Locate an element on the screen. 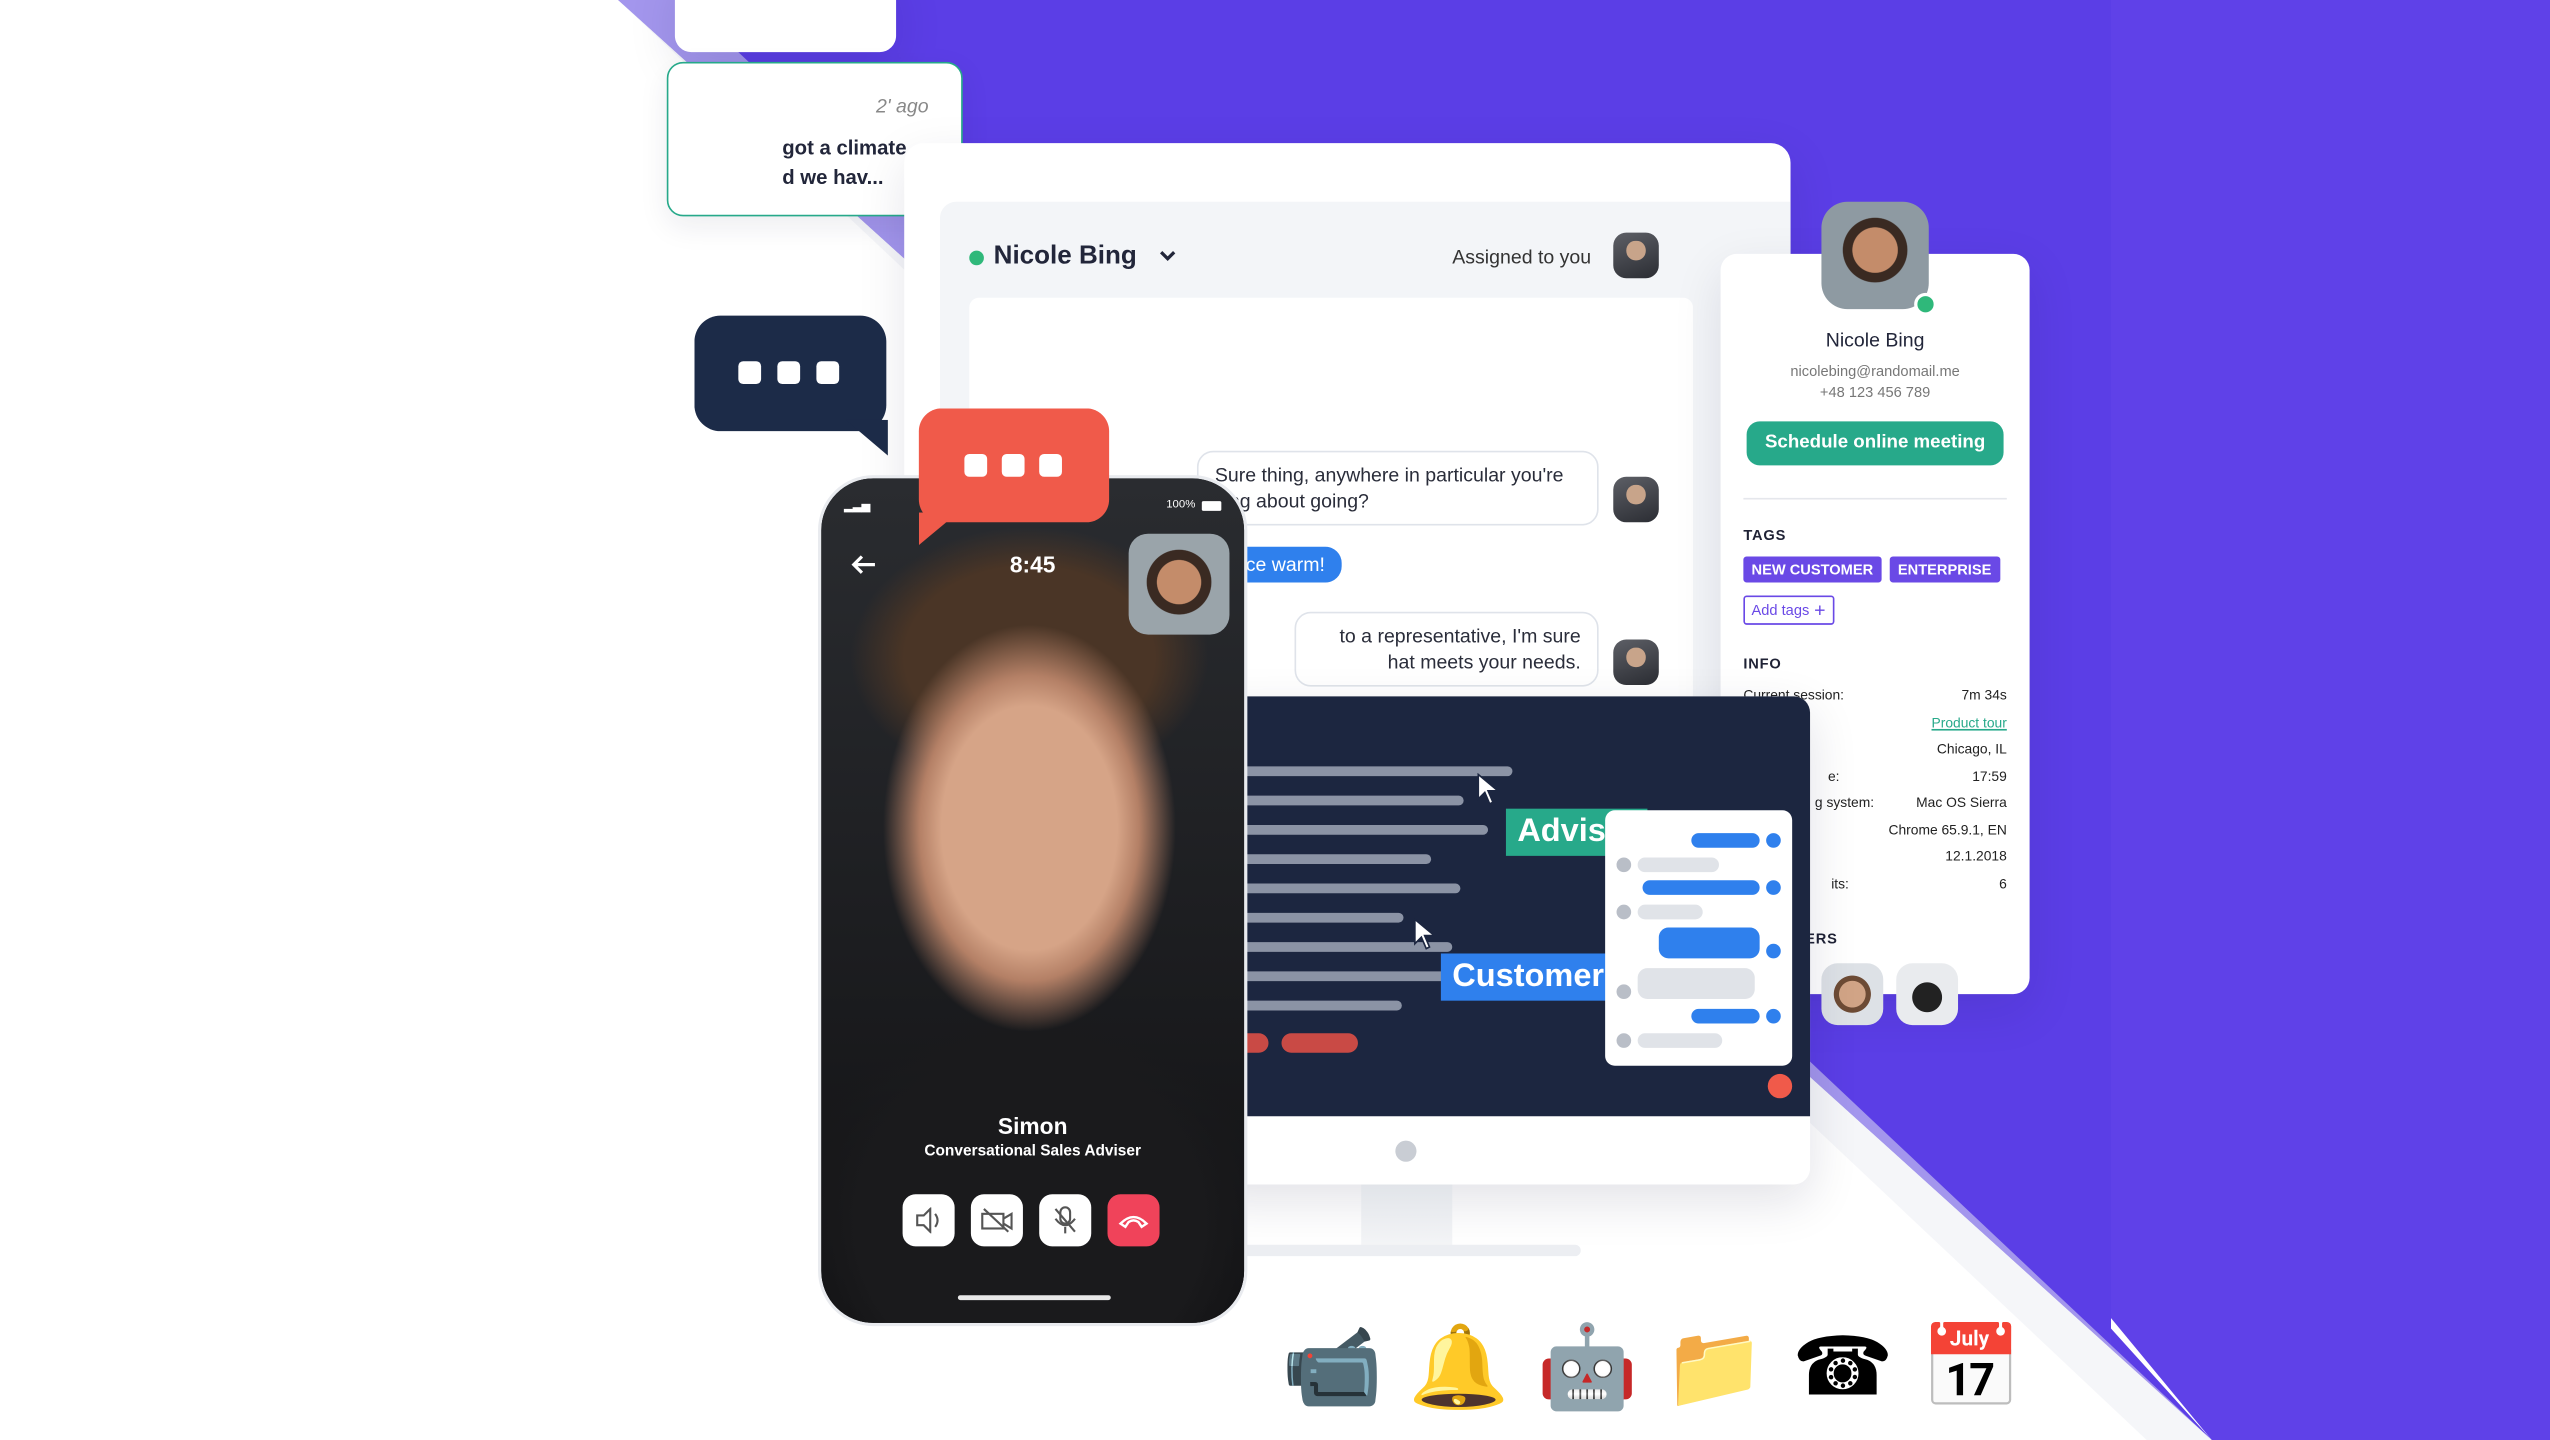 Image resolution: width=2550 pixels, height=1440 pixels. robot-icon: 🤖 is located at coordinates (1587, 1367).